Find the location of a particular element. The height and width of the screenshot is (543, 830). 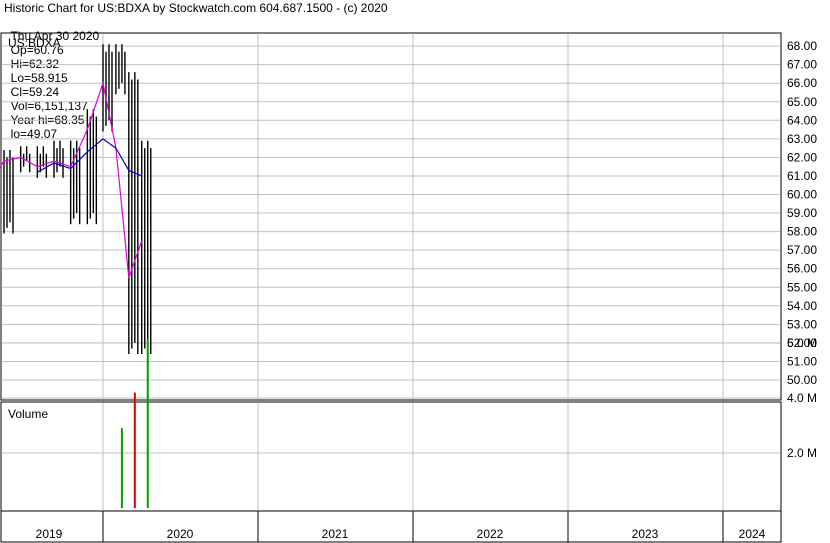

volume-tick-label: 4.0 M is located at coordinates (802, 398).